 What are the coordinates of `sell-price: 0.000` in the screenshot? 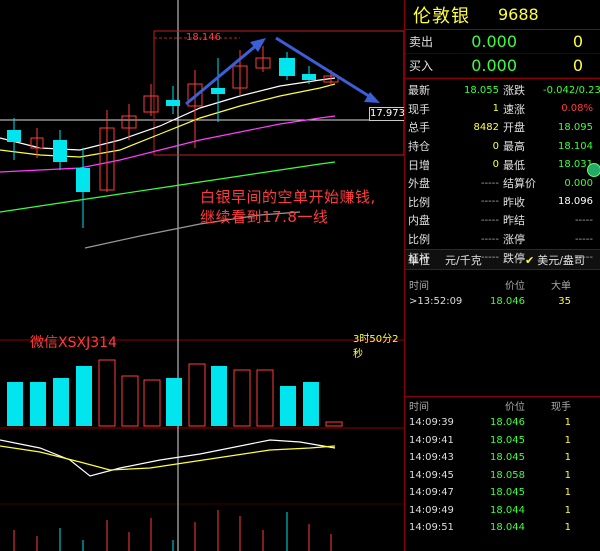 It's located at (494, 41).